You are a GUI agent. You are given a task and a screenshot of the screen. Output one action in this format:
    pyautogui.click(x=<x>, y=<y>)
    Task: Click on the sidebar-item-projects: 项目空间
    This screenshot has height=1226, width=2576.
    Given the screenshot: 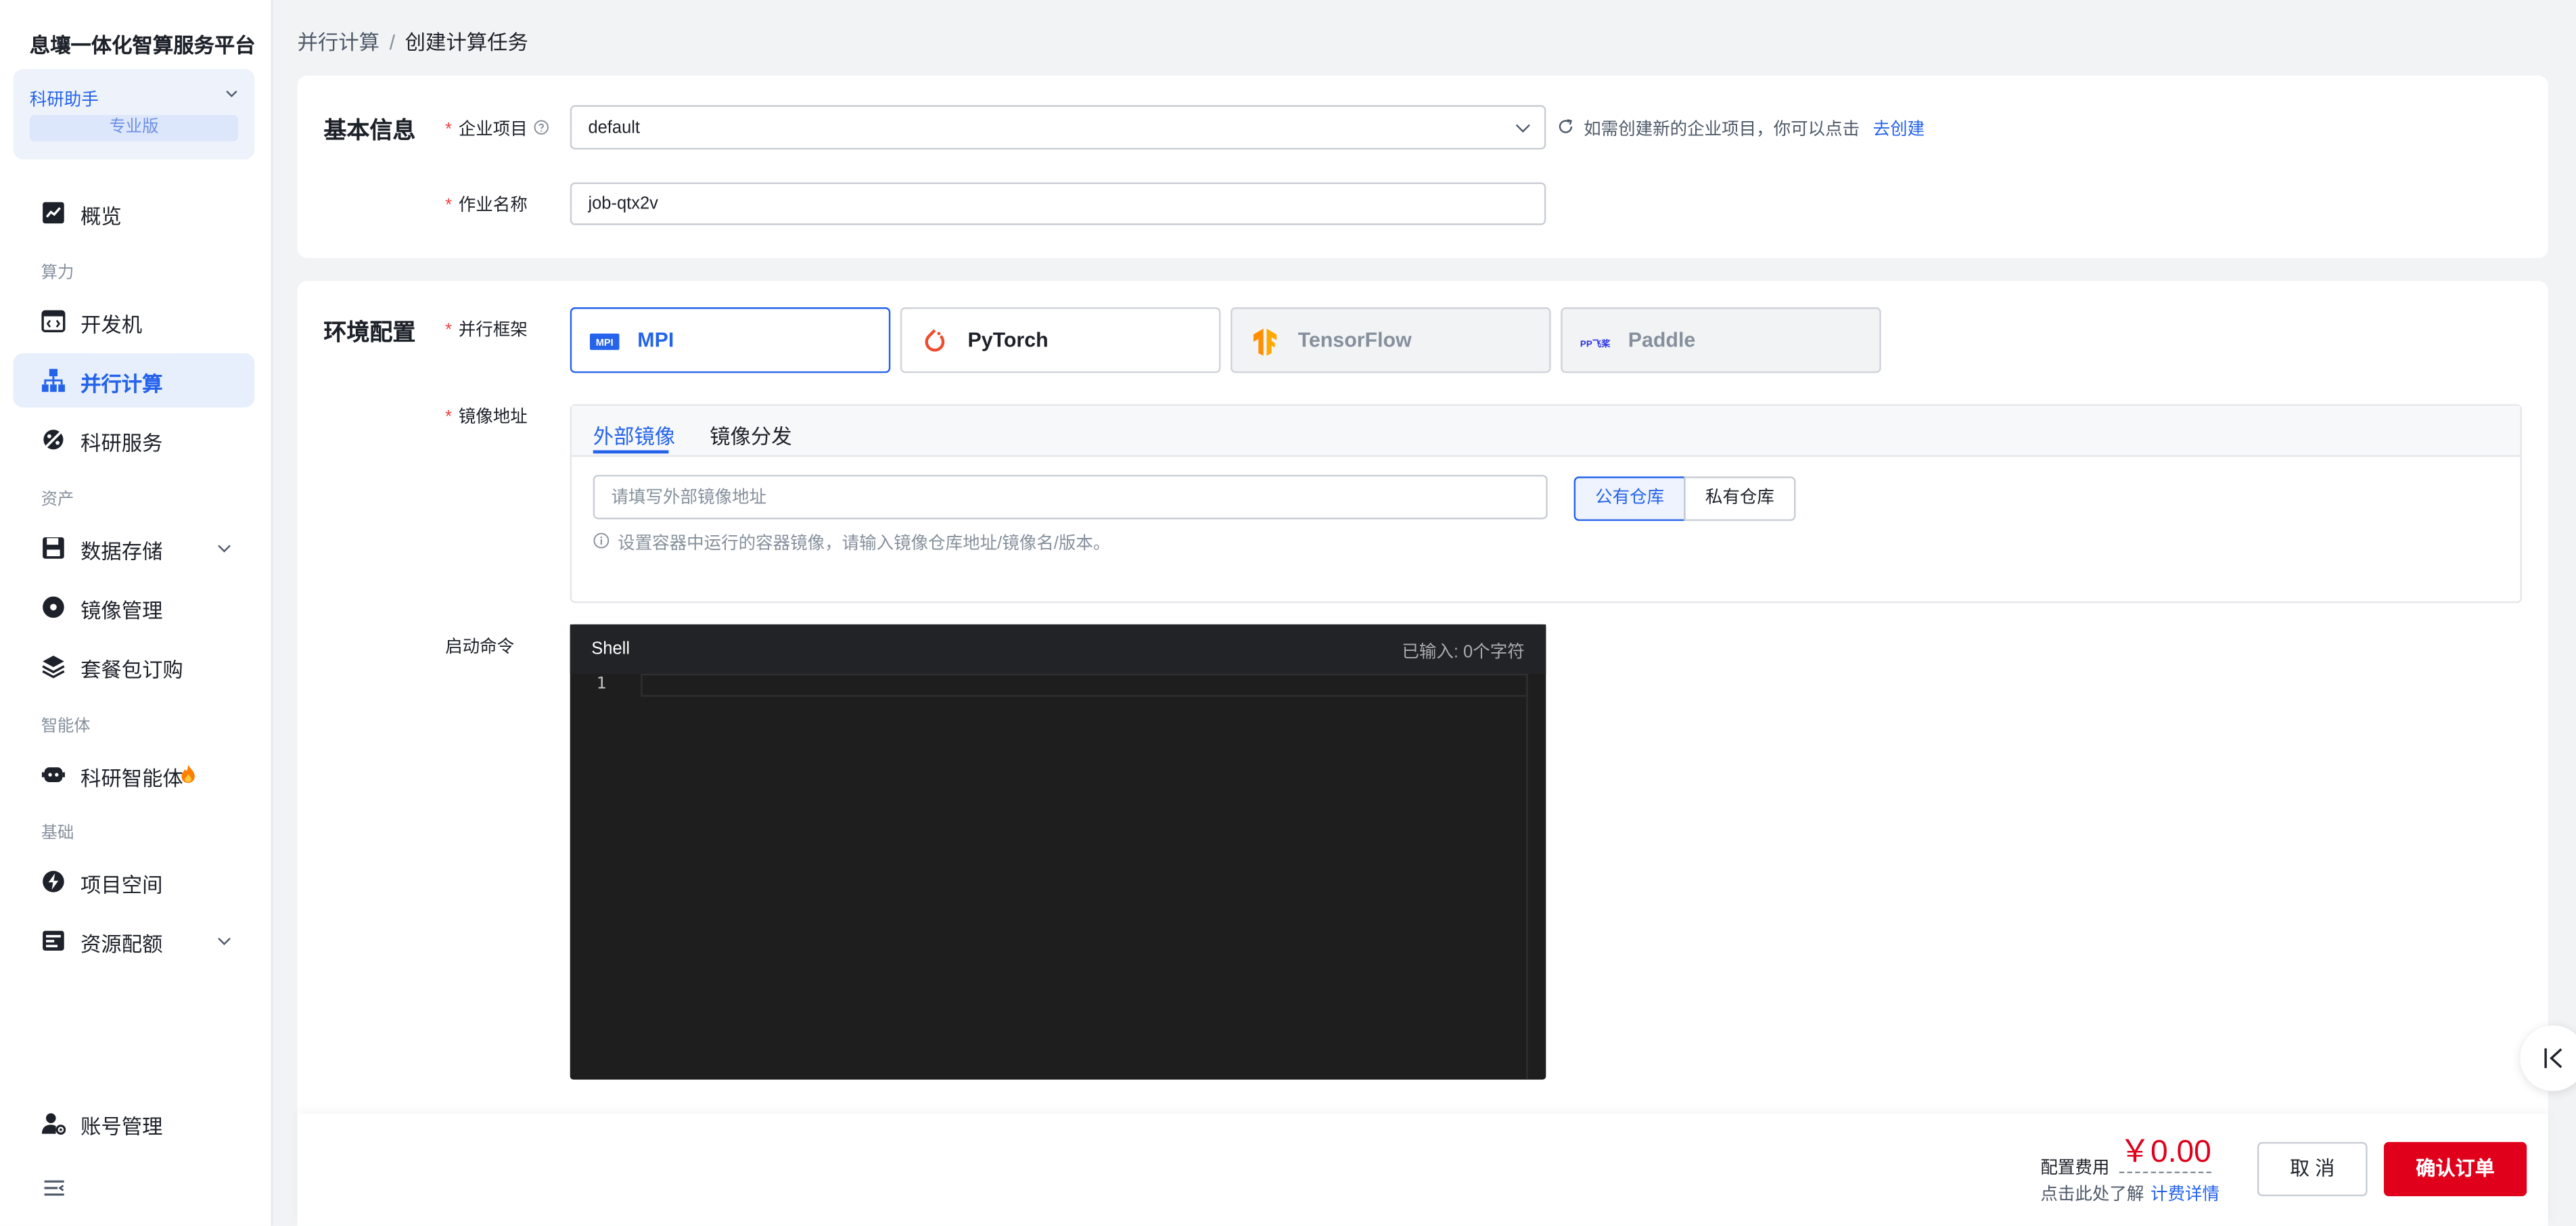 What is the action you would take?
    pyautogui.click(x=133, y=882)
    